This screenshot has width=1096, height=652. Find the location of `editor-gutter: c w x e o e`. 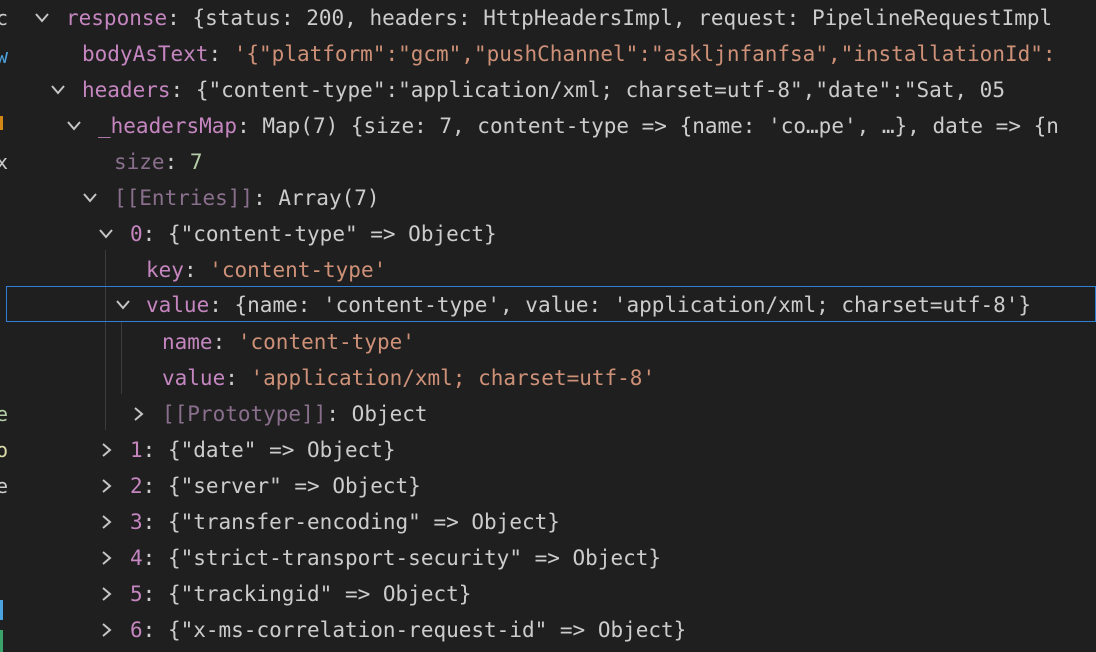

editor-gutter: c w x e o e is located at coordinates (4, 326).